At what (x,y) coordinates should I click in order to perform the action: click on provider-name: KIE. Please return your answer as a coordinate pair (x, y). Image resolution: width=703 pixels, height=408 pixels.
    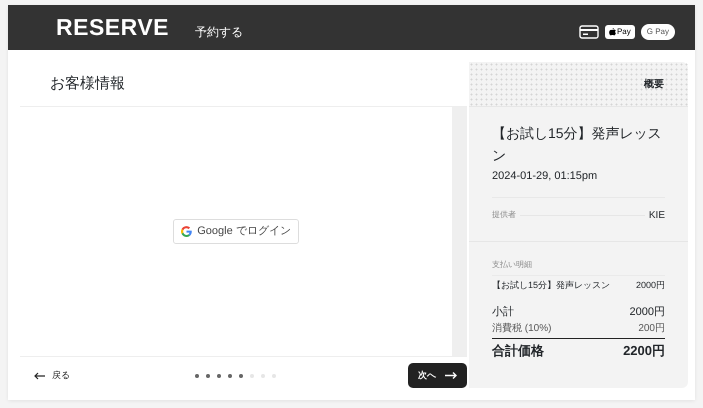
    Looking at the image, I should click on (656, 215).